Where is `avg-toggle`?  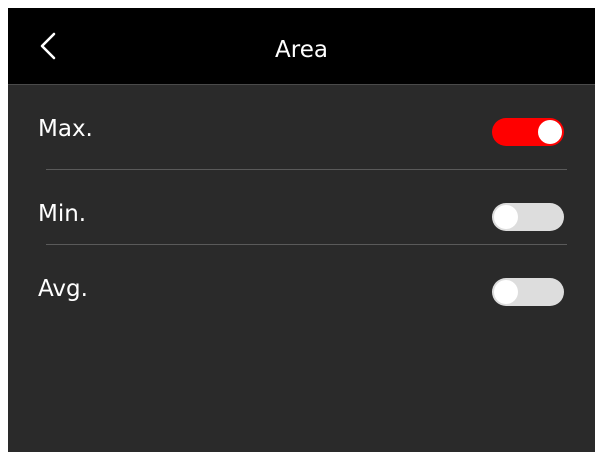 avg-toggle is located at coordinates (528, 292).